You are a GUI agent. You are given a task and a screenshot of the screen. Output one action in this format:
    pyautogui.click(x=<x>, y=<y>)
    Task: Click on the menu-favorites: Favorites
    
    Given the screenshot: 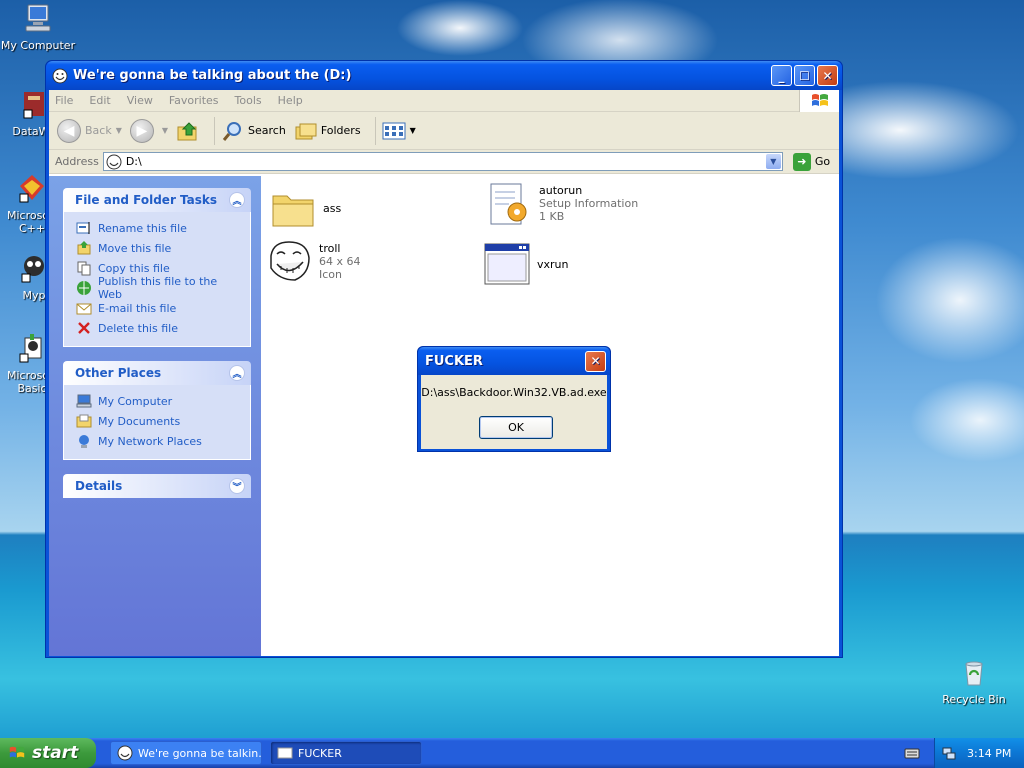 What is the action you would take?
    pyautogui.click(x=194, y=100)
    